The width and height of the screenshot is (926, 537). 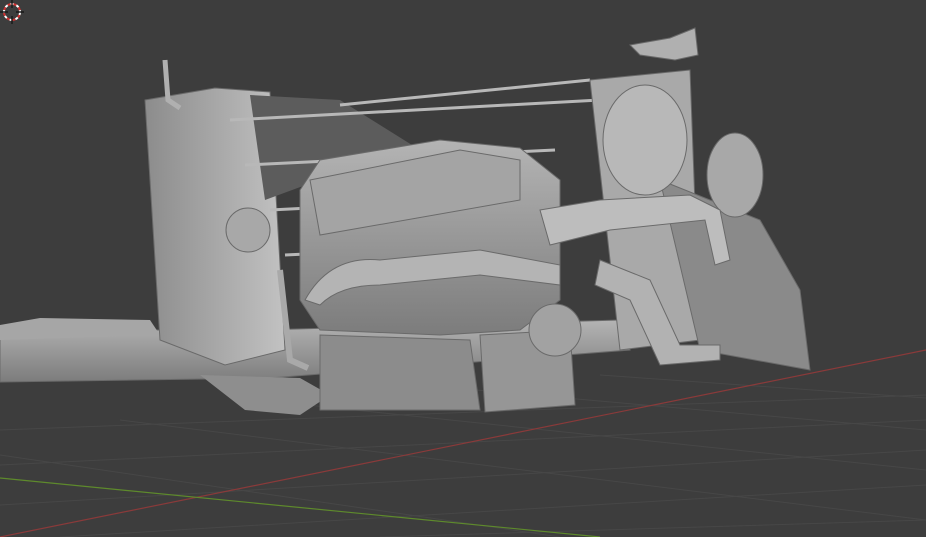 What do you see at coordinates (555, 330) in the screenshot?
I see `pulley` at bounding box center [555, 330].